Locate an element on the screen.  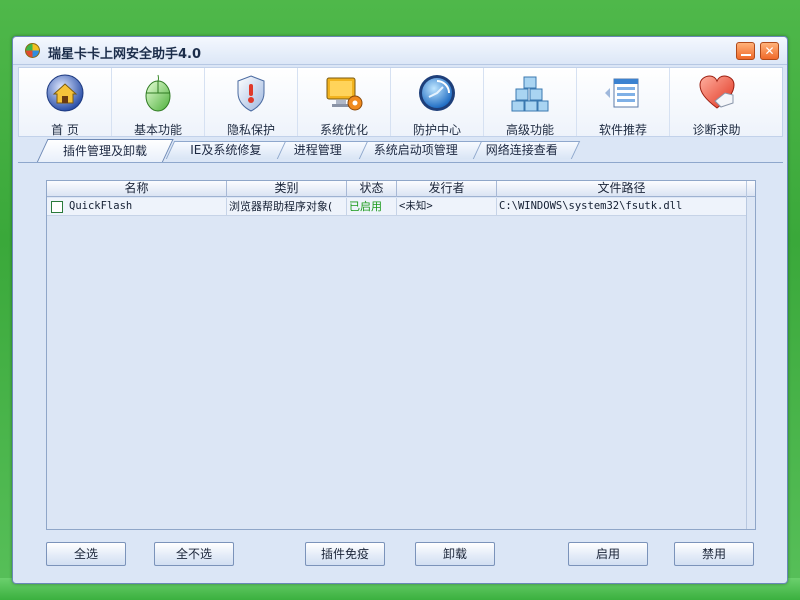
select-all-button: 全选 is located at coordinates (86, 554).